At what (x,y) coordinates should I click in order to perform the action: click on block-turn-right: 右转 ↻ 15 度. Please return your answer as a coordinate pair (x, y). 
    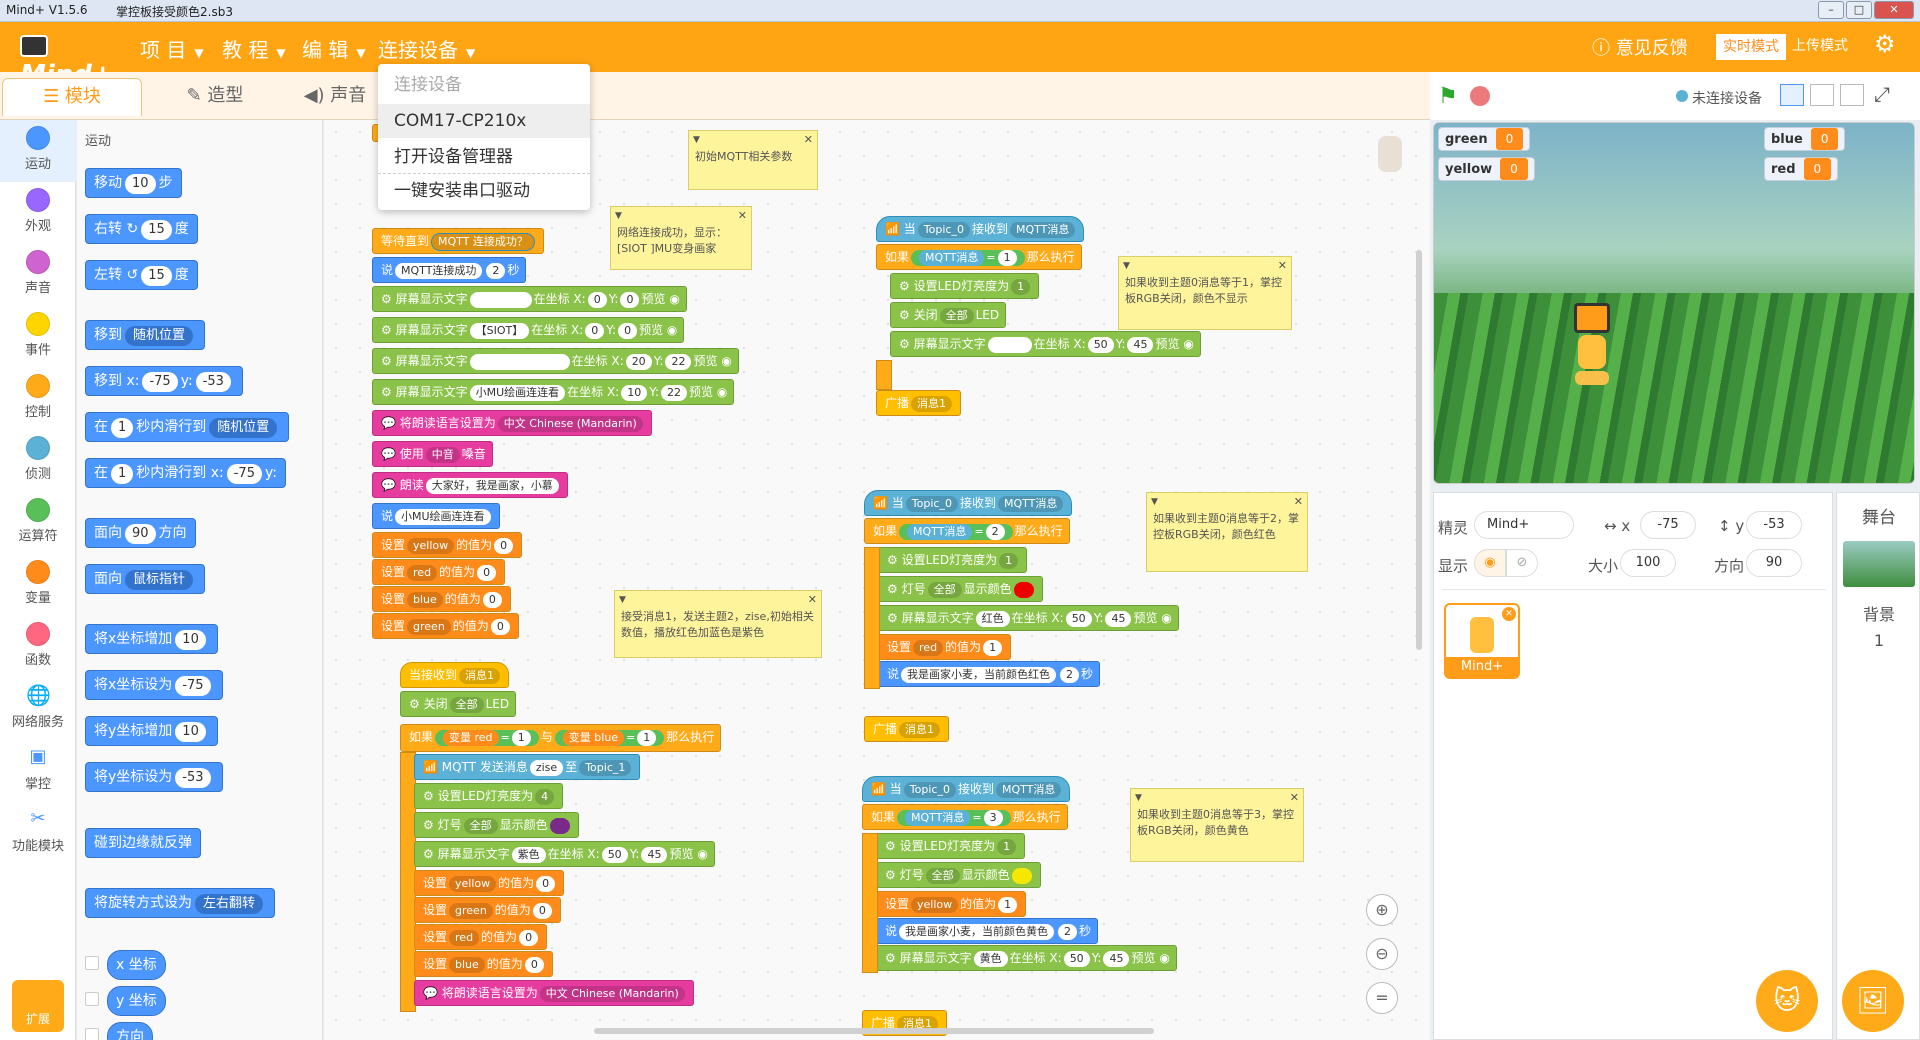
    Looking at the image, I should click on (141, 229).